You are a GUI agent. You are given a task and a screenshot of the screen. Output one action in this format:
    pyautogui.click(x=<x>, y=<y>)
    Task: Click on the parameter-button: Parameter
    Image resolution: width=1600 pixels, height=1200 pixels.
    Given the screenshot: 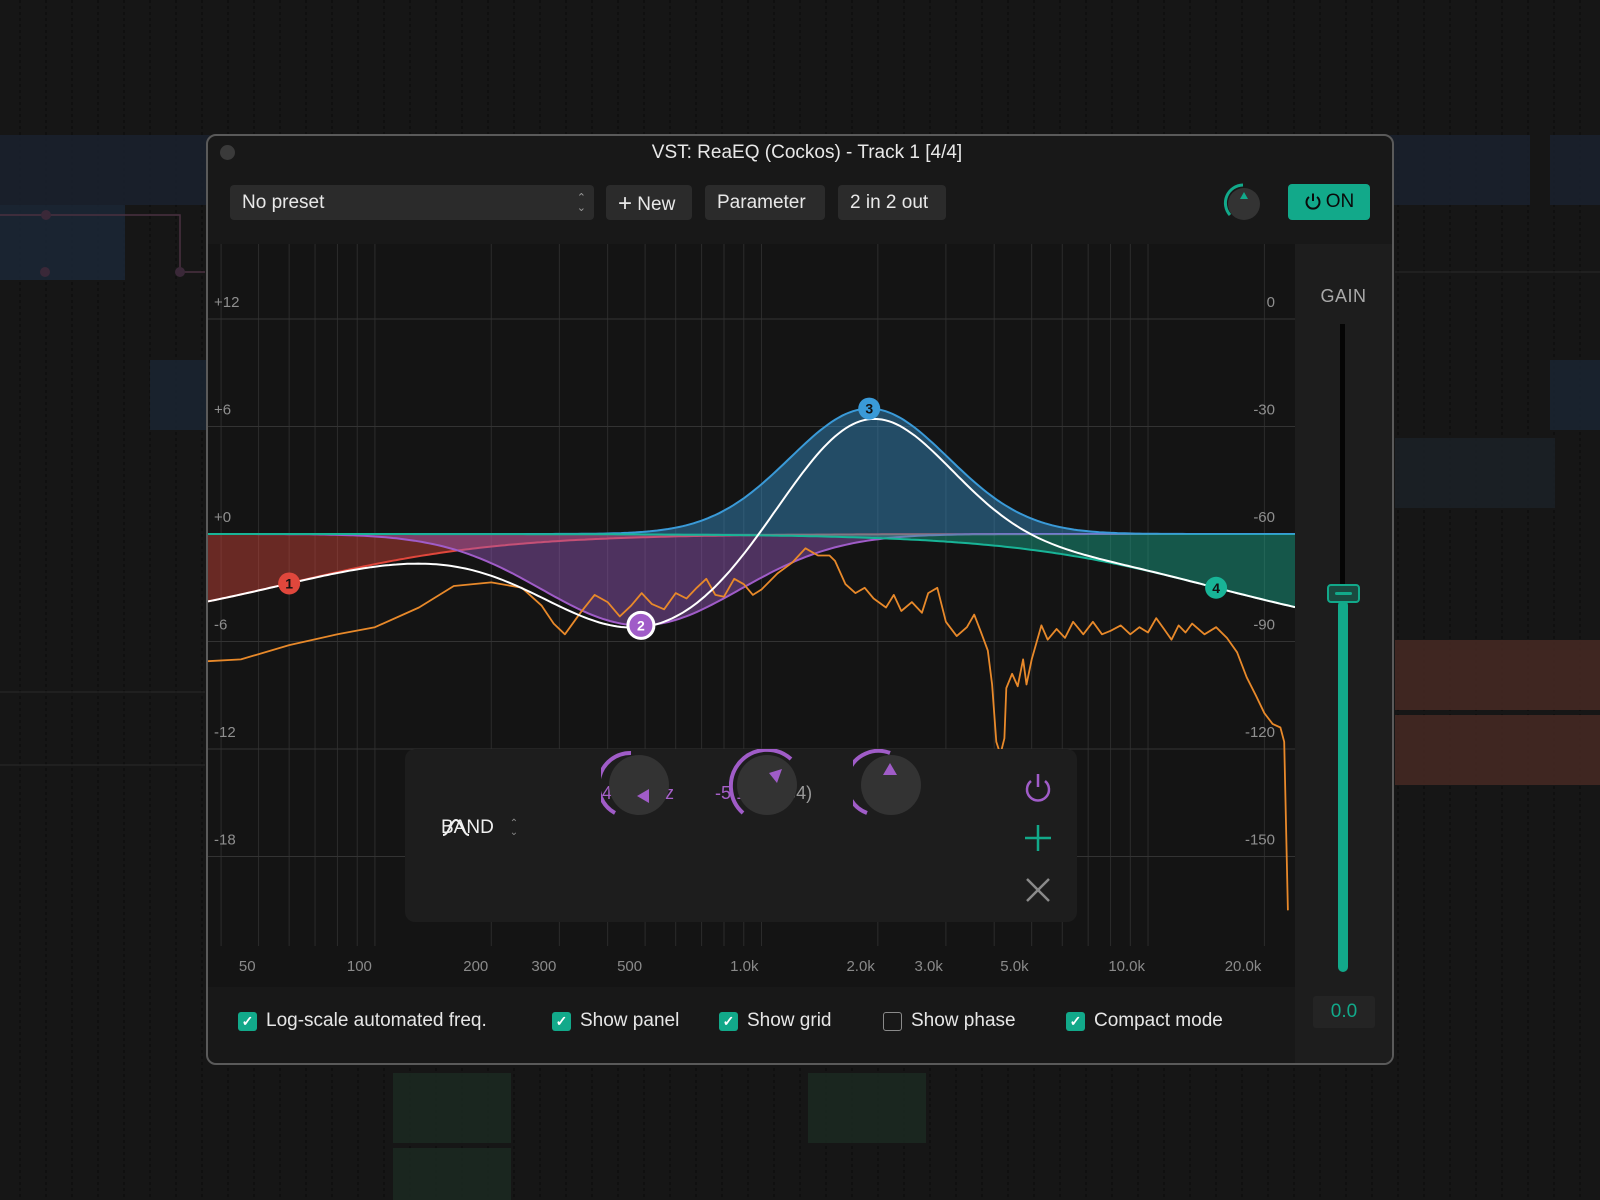 What is the action you would take?
    pyautogui.click(x=765, y=202)
    